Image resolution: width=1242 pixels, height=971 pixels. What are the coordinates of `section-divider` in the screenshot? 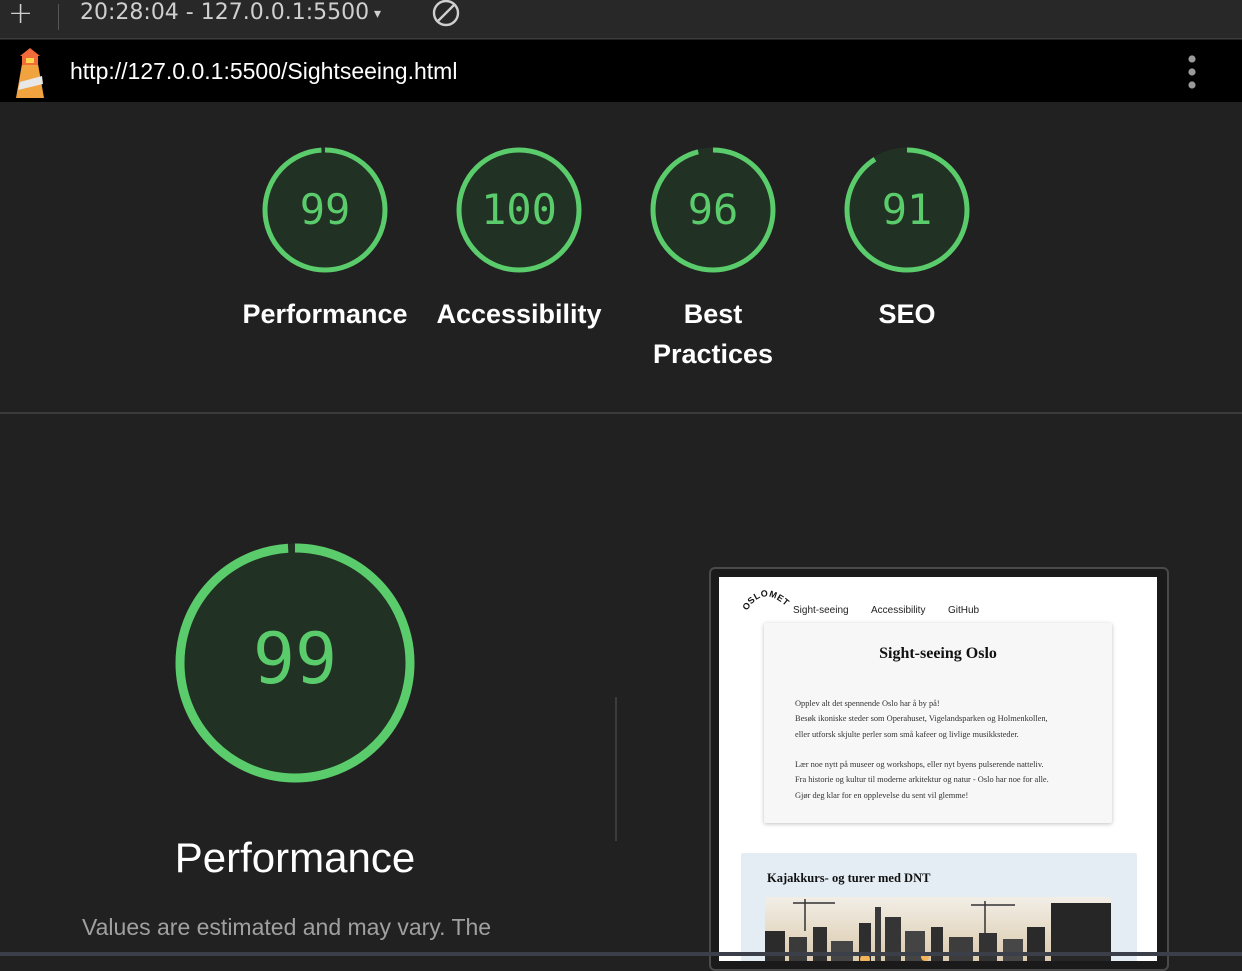 It's located at (621, 413).